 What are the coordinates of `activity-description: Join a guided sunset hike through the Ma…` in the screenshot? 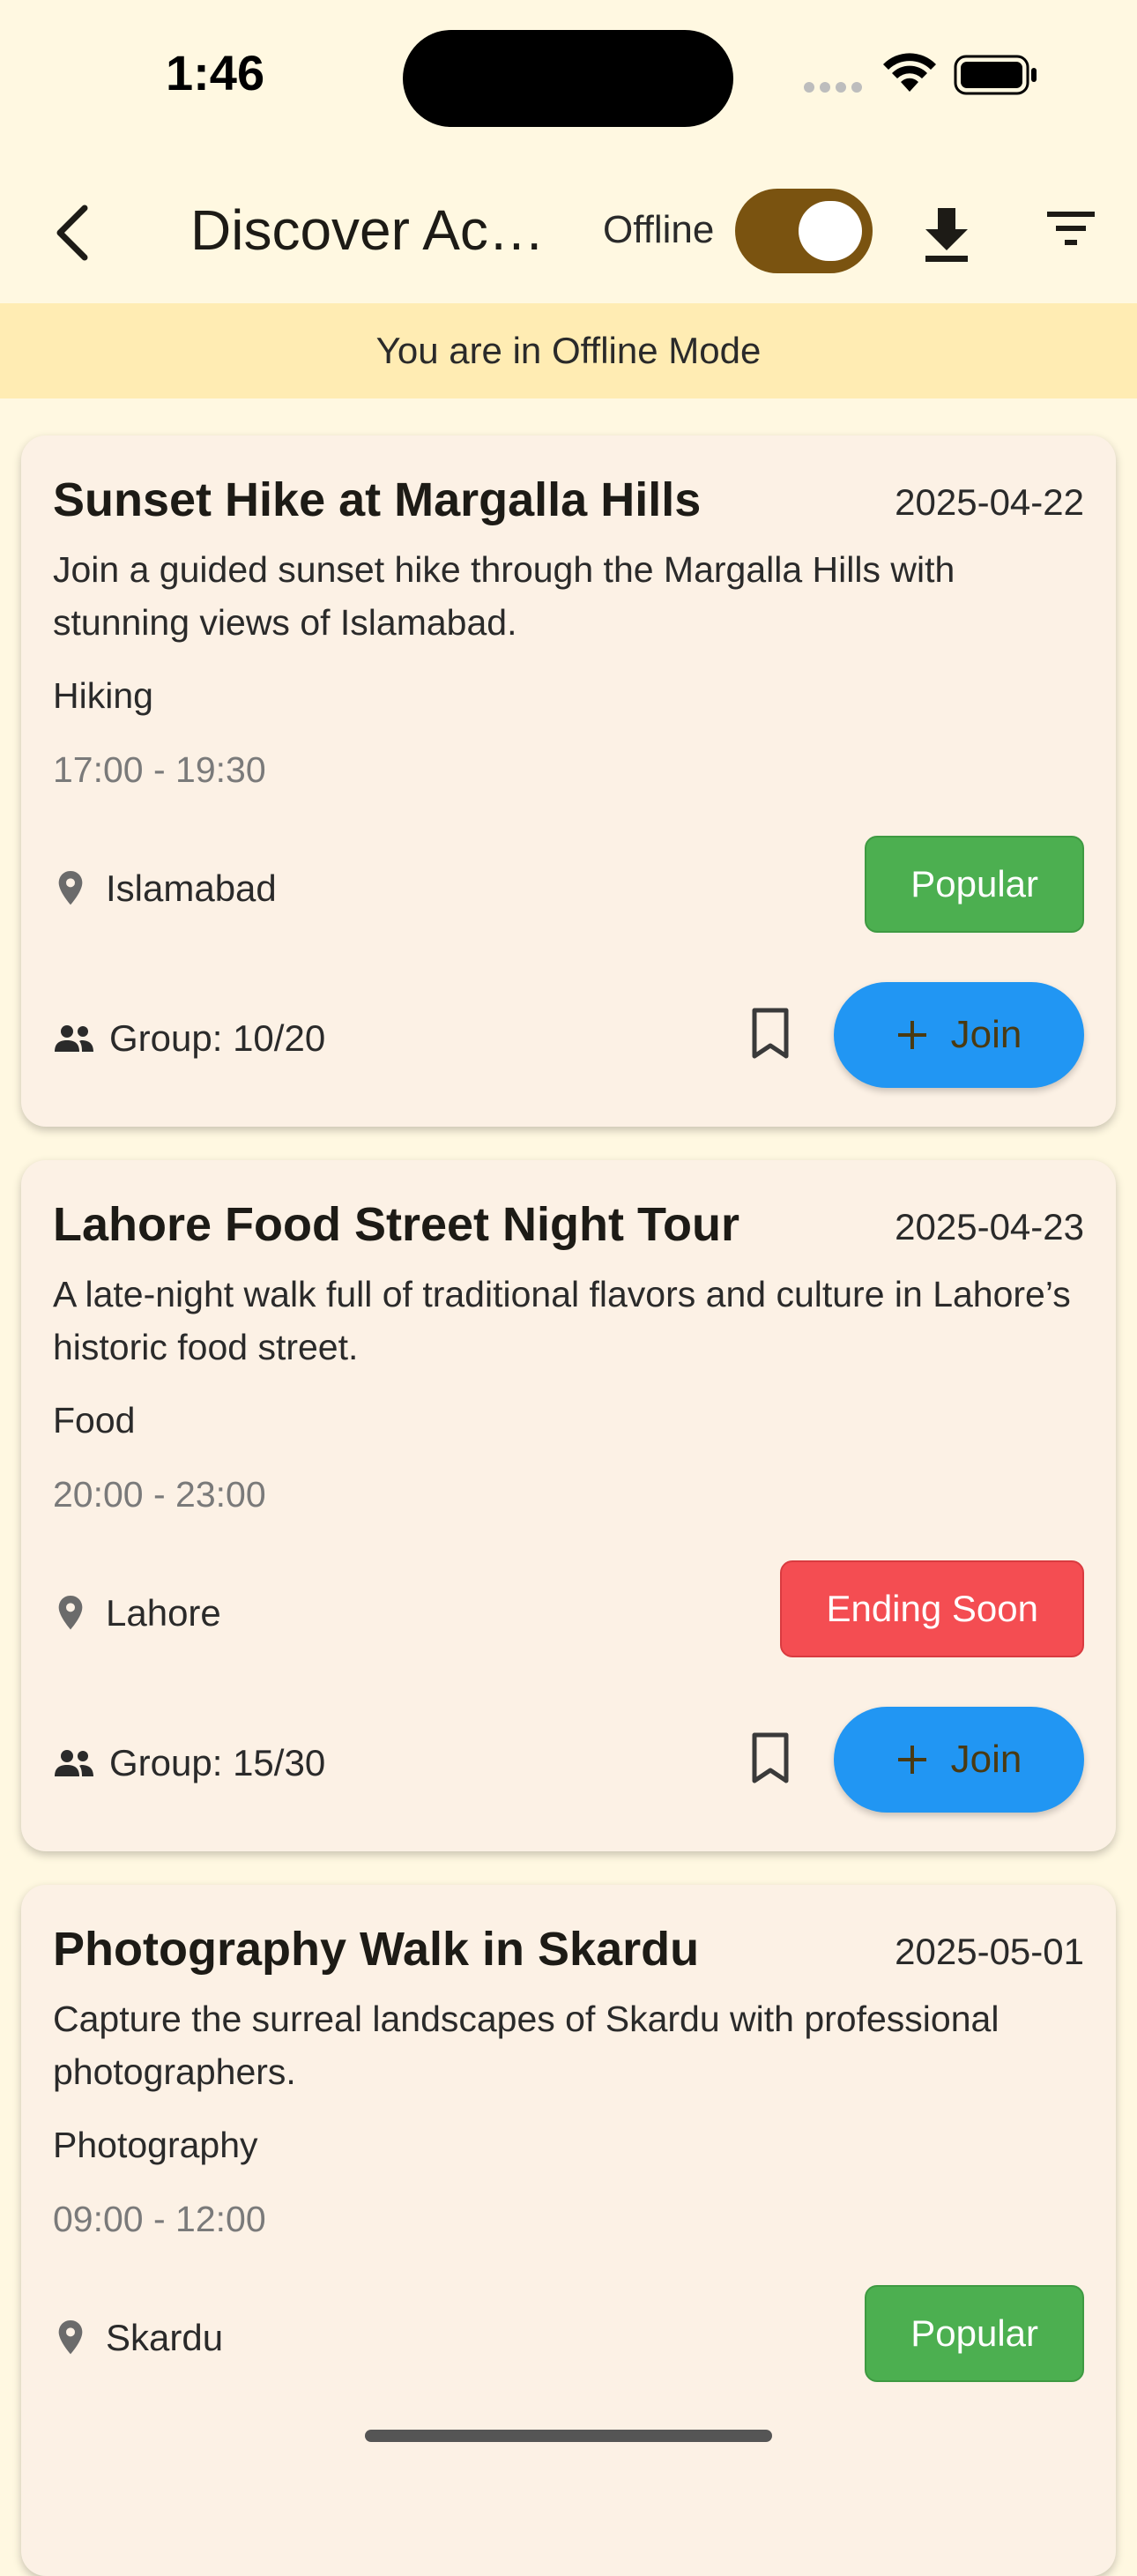 It's located at (504, 596).